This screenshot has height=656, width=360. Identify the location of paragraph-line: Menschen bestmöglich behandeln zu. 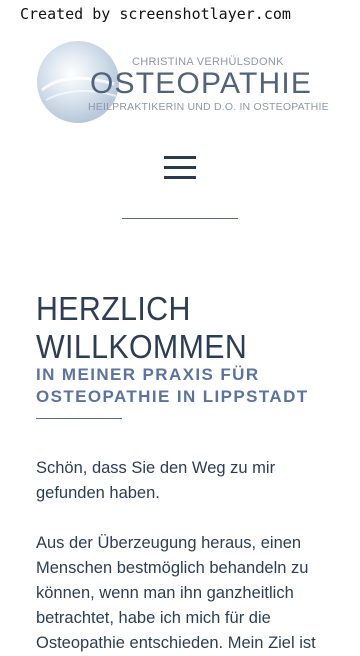
(172, 568).